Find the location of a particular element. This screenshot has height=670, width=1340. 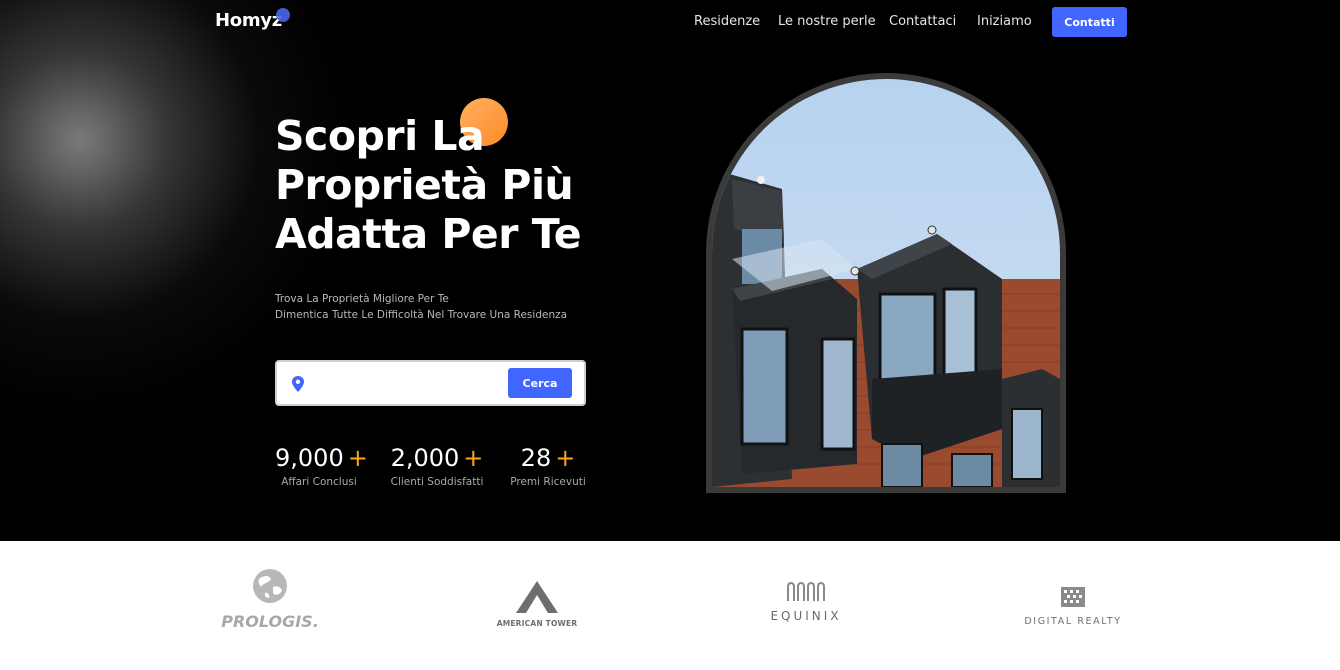

brand-american-tower: AMERICAN TOWER is located at coordinates (537, 604).